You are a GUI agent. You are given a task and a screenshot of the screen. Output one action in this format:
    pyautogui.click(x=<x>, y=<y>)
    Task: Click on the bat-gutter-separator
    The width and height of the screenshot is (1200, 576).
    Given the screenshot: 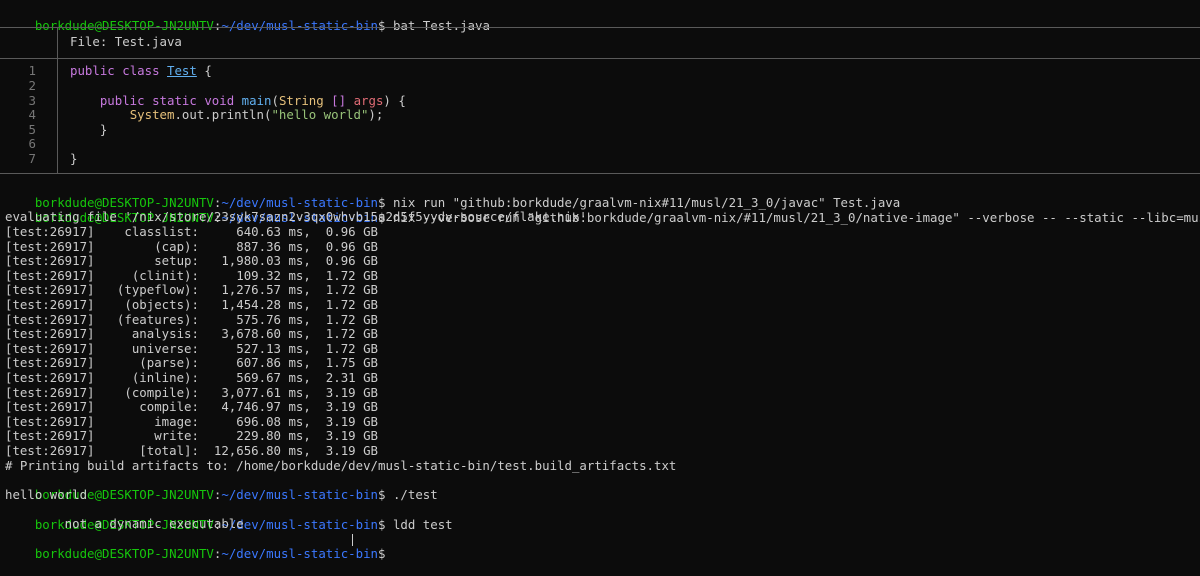 What is the action you would take?
    pyautogui.click(x=57, y=115)
    